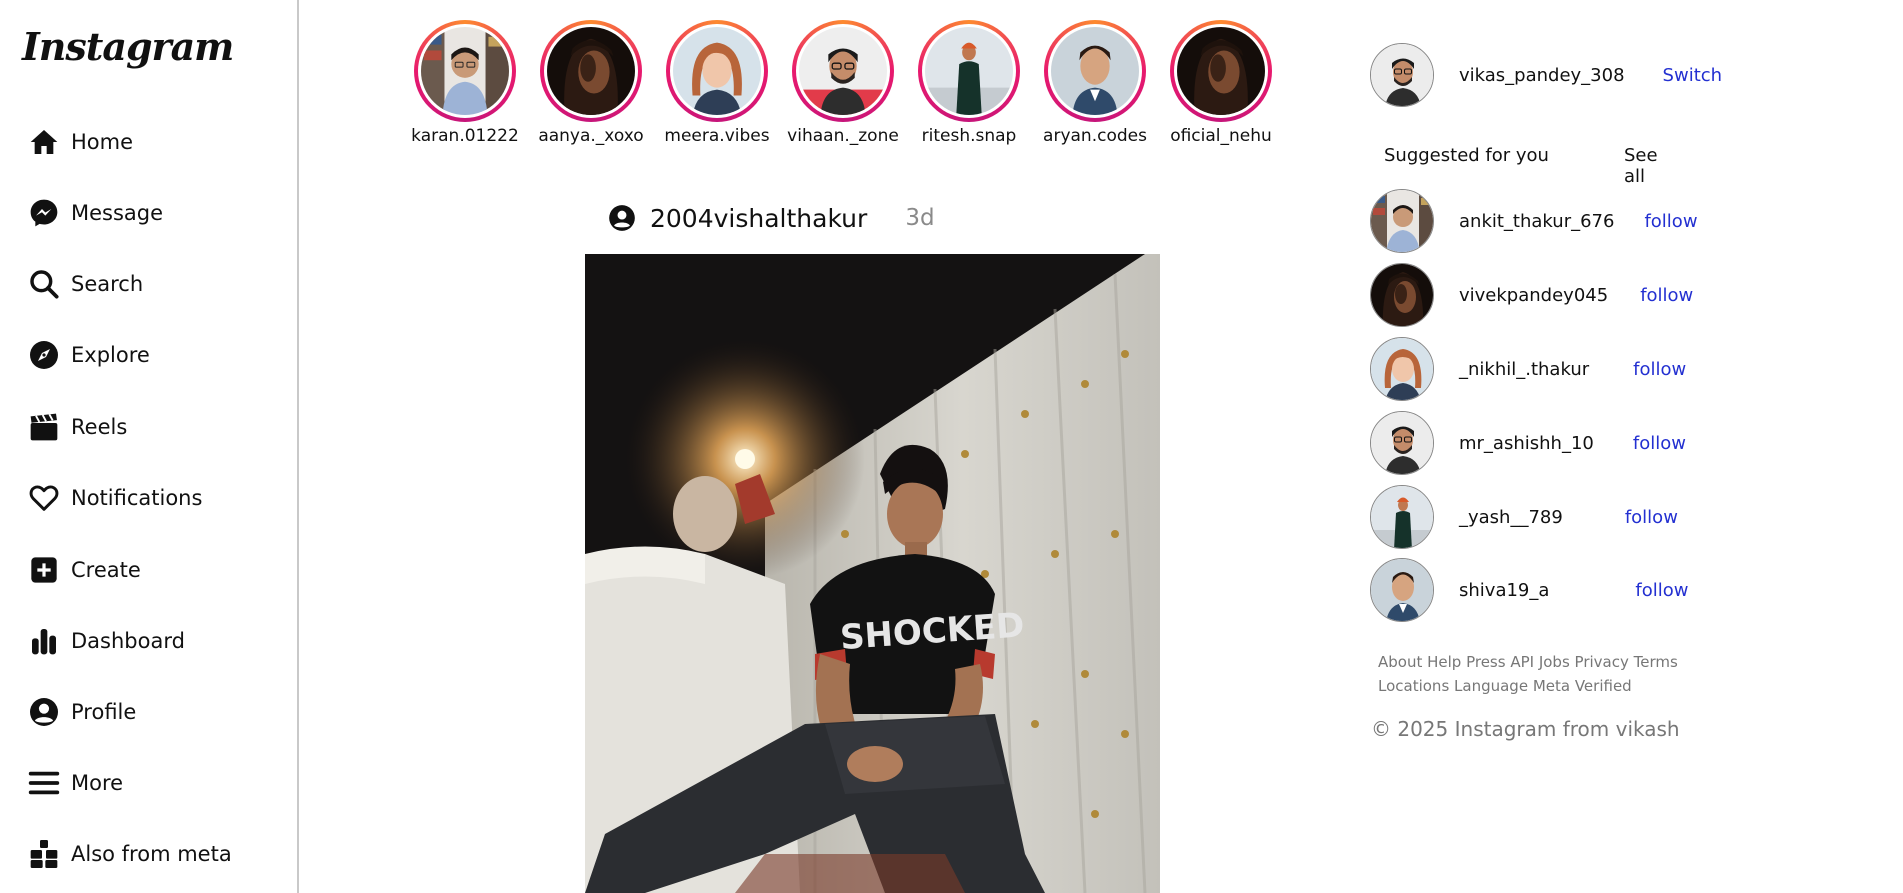  I want to click on story-item: oficial_nehu, so click(1221, 83).